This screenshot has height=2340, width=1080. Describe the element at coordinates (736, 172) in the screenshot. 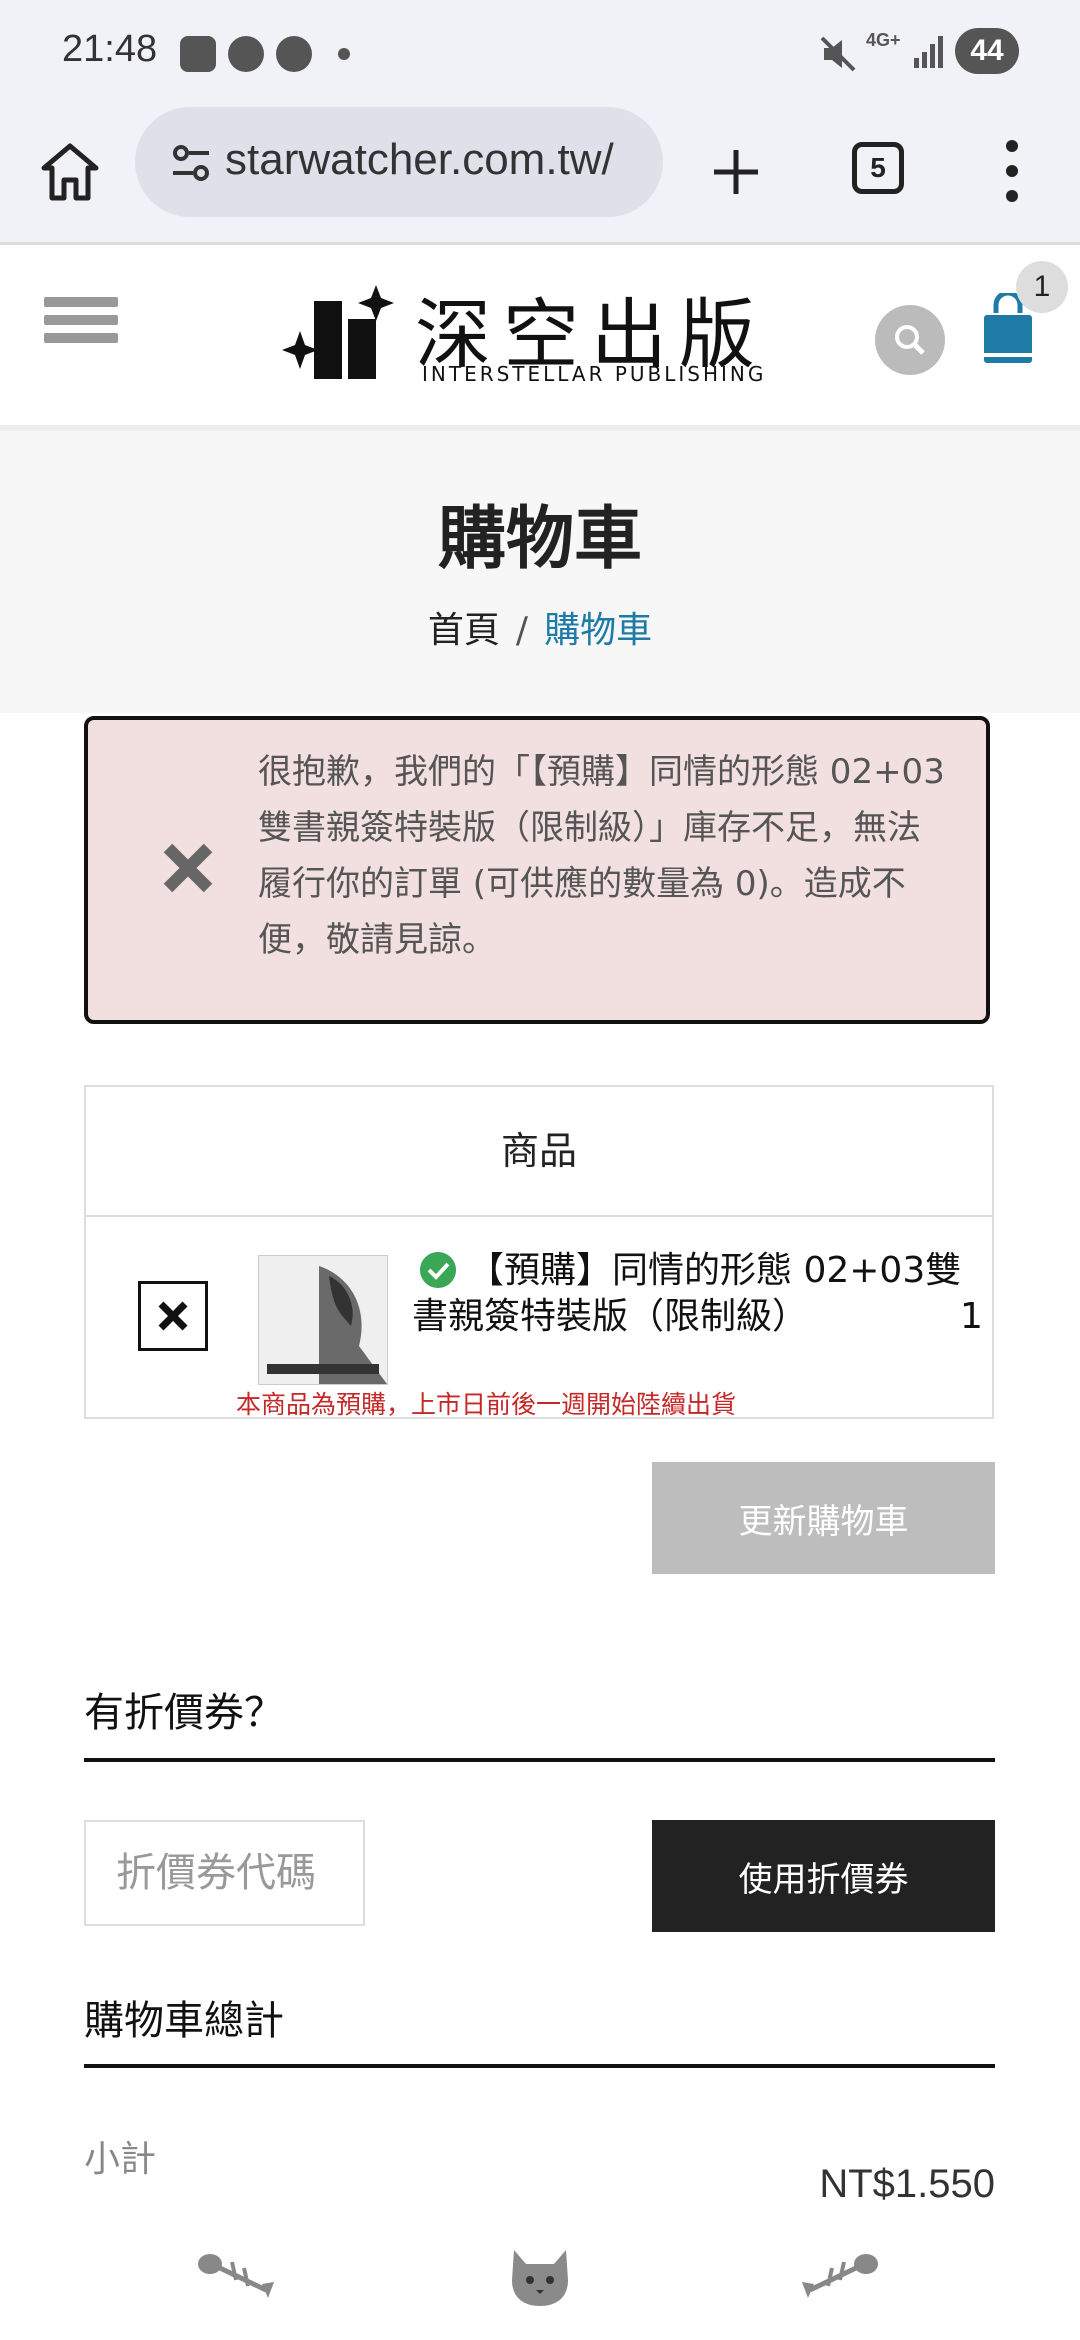

I see `new-tab-plus-icon` at that location.